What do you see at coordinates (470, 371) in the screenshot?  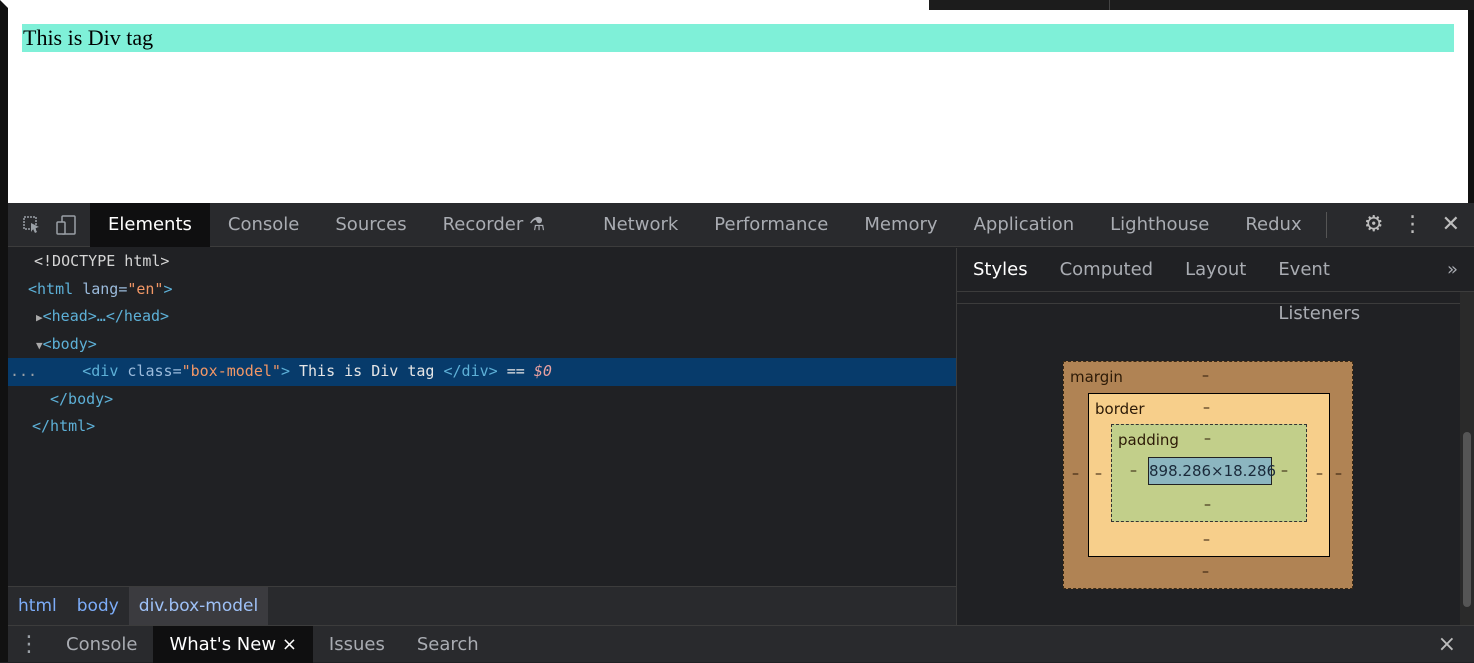 I see `div-close-tag: </div>` at bounding box center [470, 371].